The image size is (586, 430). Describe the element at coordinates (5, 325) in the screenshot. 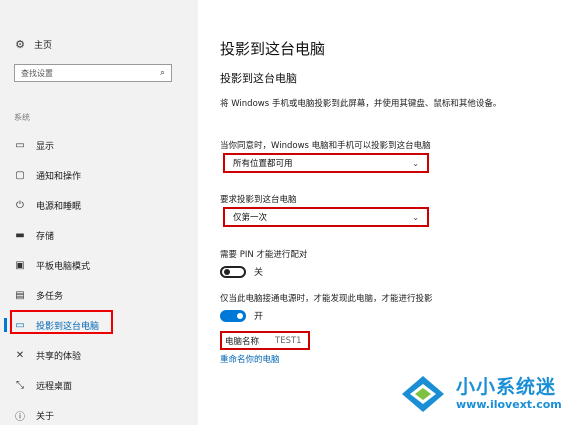

I see `selected-indicator` at that location.